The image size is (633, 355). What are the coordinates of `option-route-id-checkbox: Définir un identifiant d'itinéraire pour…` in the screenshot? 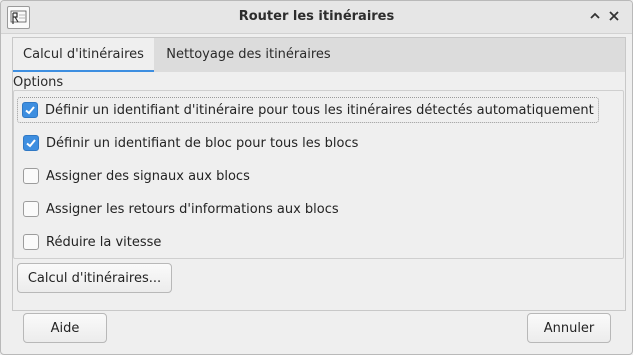 It's located at (308, 110).